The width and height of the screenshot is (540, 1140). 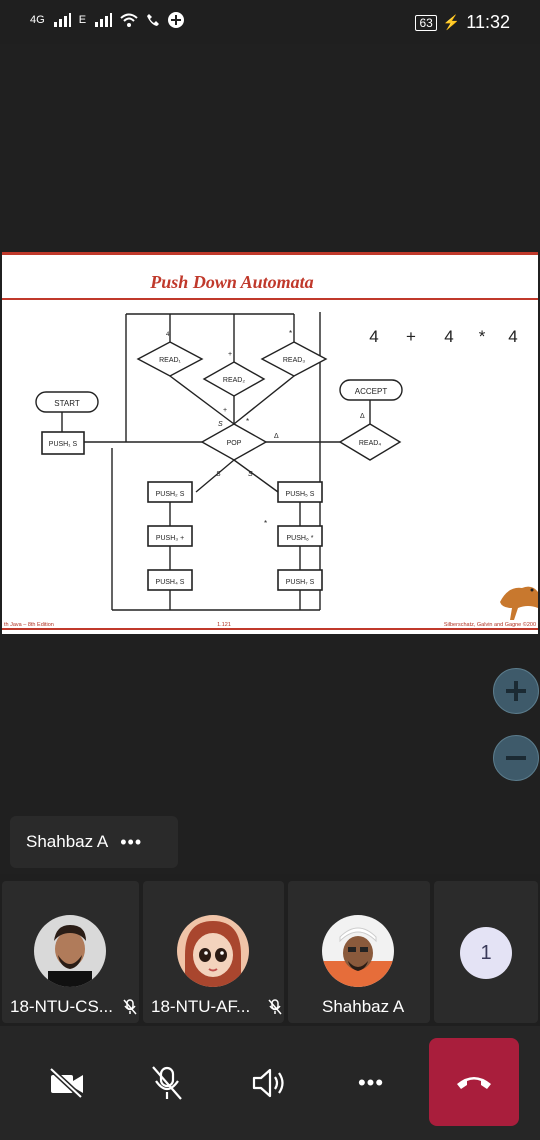 I want to click on camera-toggle-button, so click(x=67, y=1083).